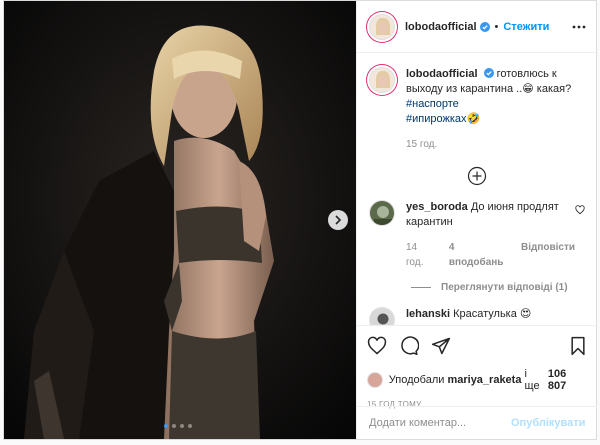 The height and width of the screenshot is (445, 600). What do you see at coordinates (477, 27) in the screenshot?
I see `post-header: lobodaofficial • Стежити` at bounding box center [477, 27].